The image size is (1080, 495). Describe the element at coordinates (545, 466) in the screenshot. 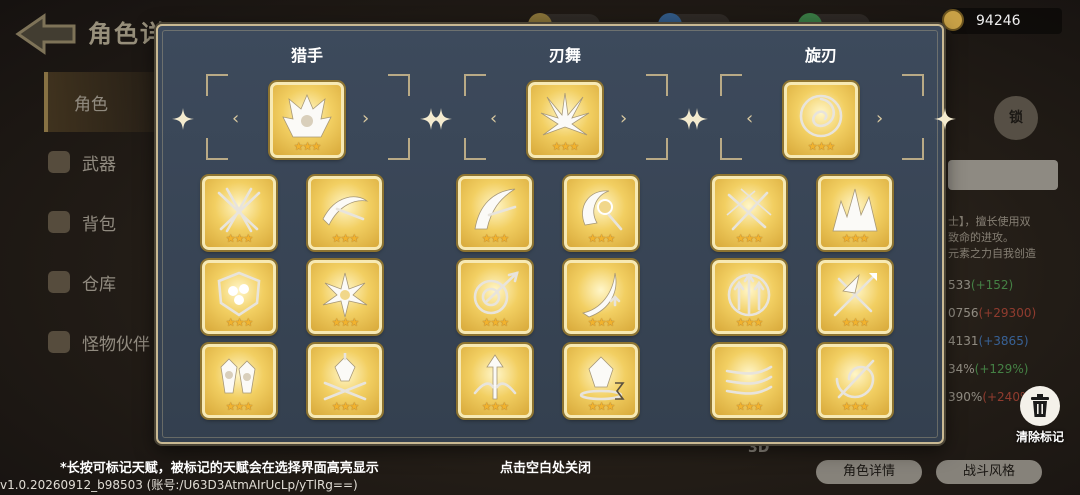

I see `close-hint: 点击空白处关闭` at that location.